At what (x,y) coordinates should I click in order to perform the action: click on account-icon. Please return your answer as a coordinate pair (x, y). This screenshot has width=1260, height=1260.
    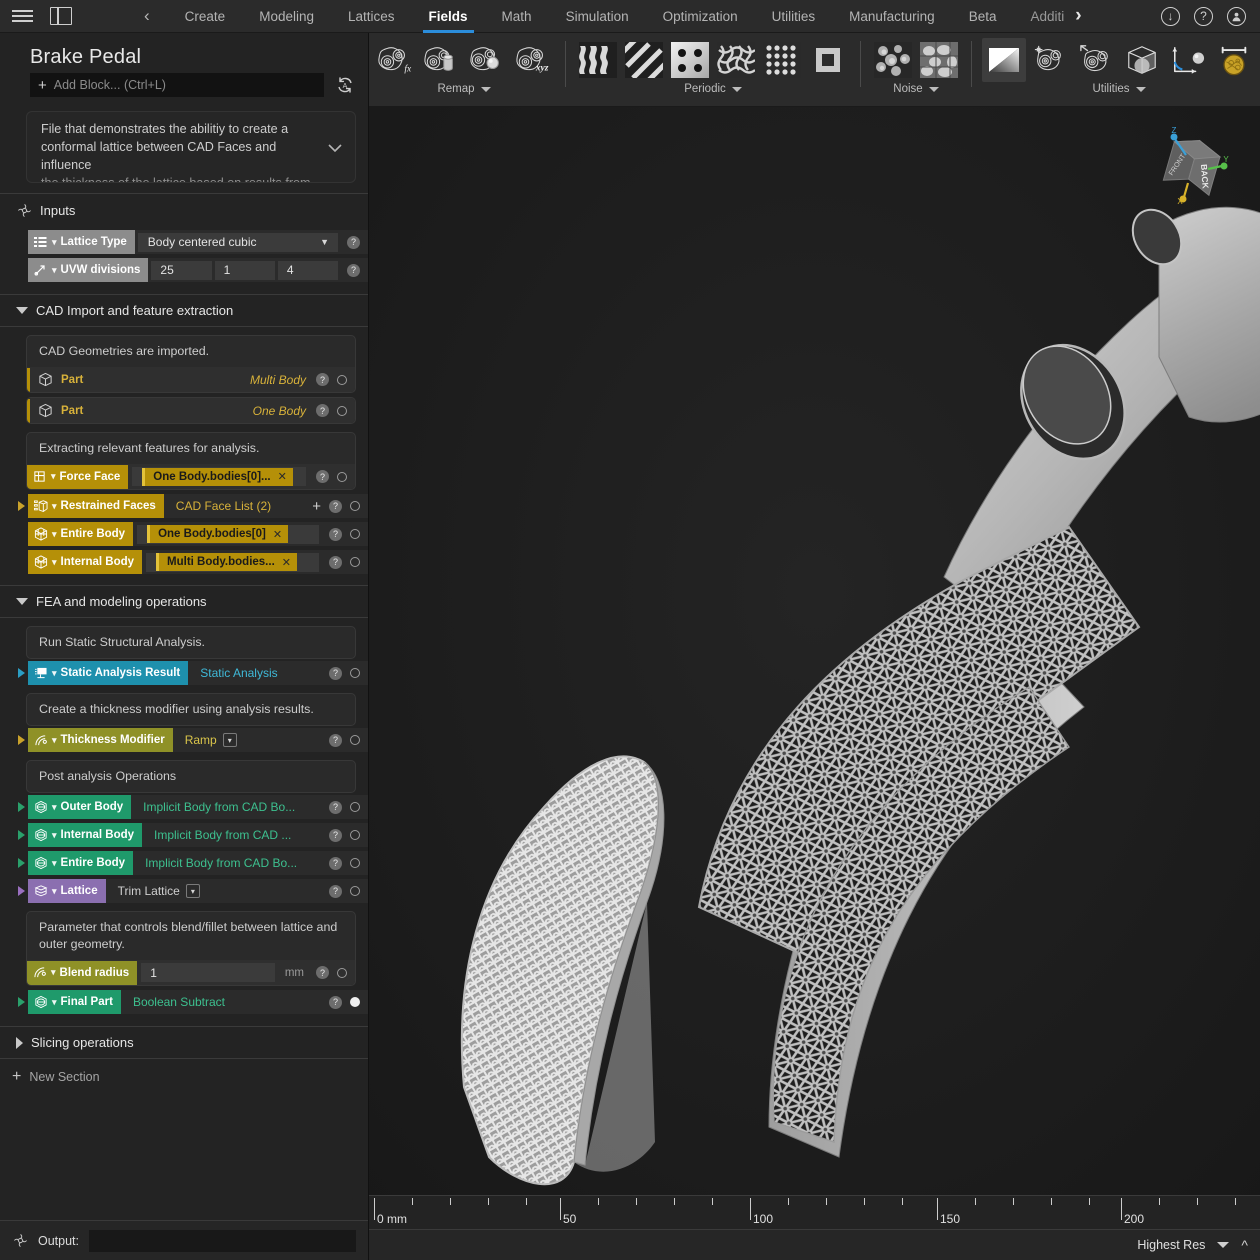
    Looking at the image, I should click on (1236, 16).